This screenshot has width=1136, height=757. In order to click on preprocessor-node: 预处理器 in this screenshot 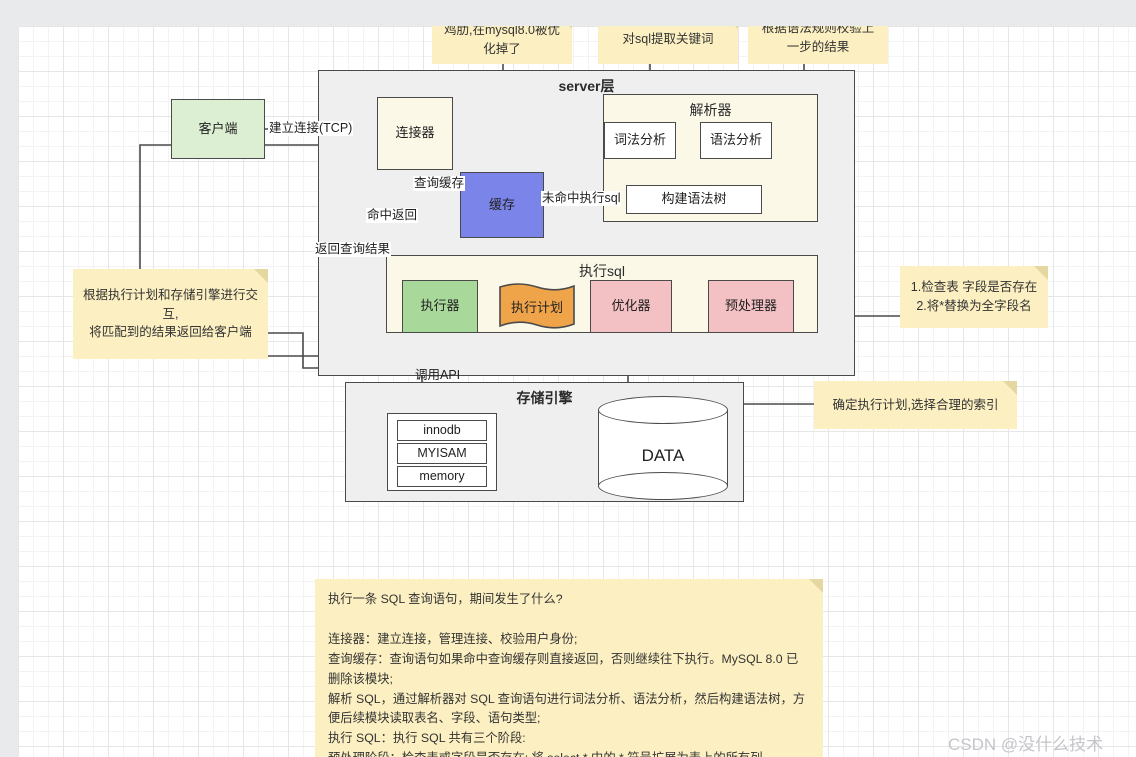, I will do `click(751, 306)`.